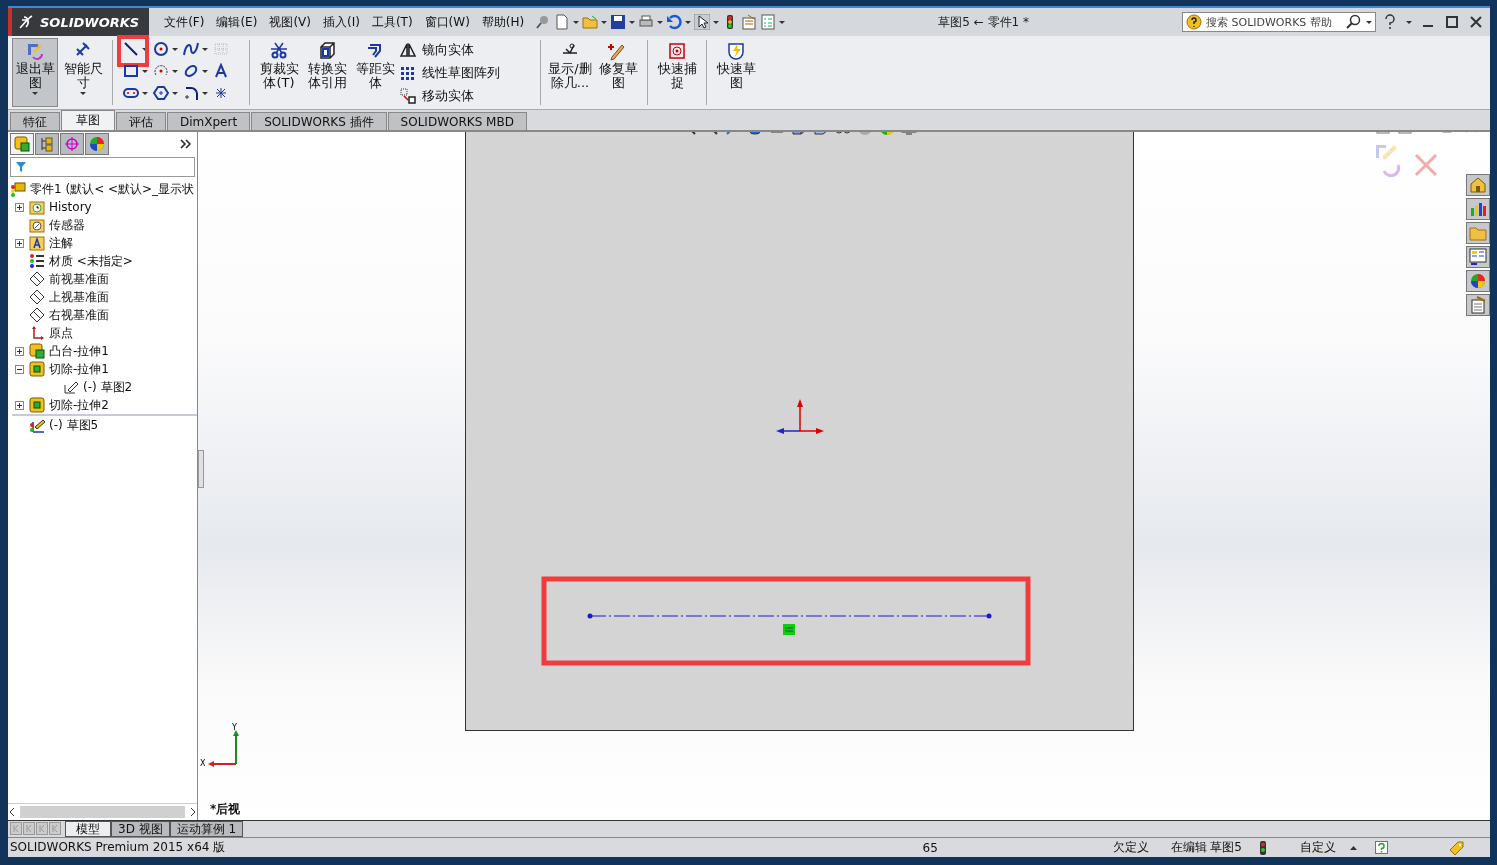  I want to click on menu-item: 编辑(E), so click(237, 22).